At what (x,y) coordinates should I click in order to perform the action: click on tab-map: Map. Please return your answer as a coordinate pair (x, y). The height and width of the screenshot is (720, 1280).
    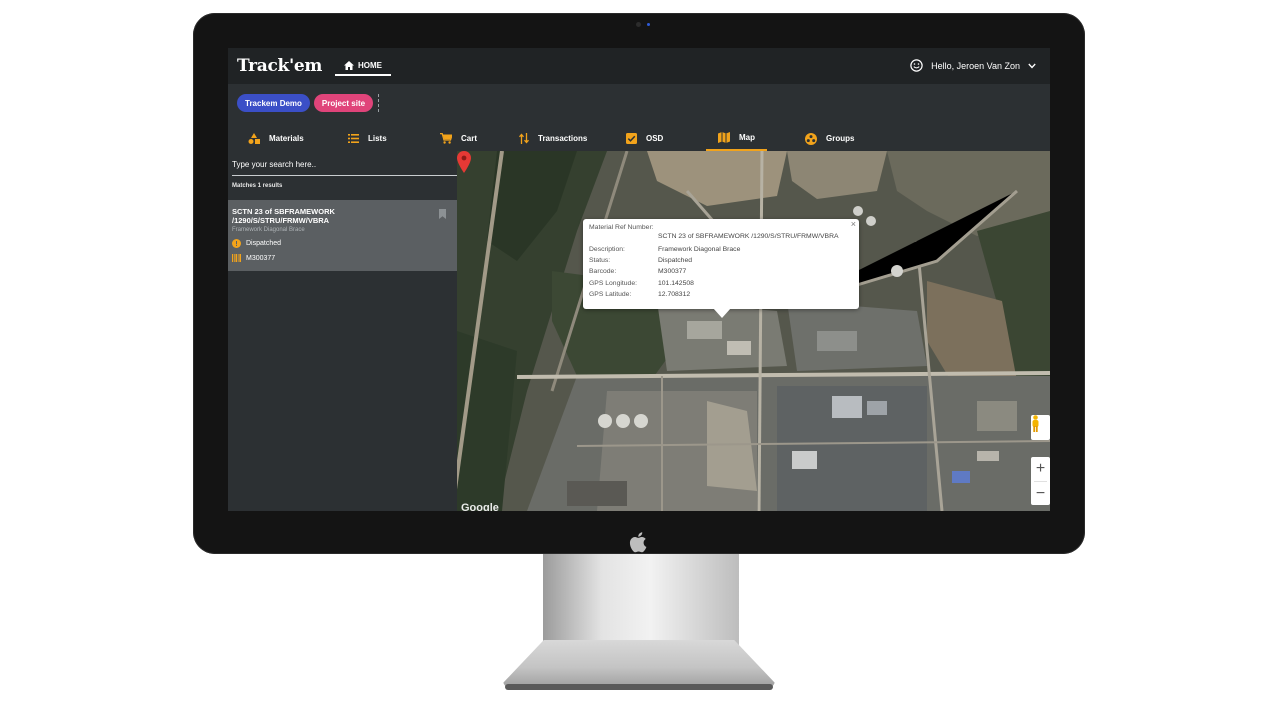
    Looking at the image, I should click on (736, 138).